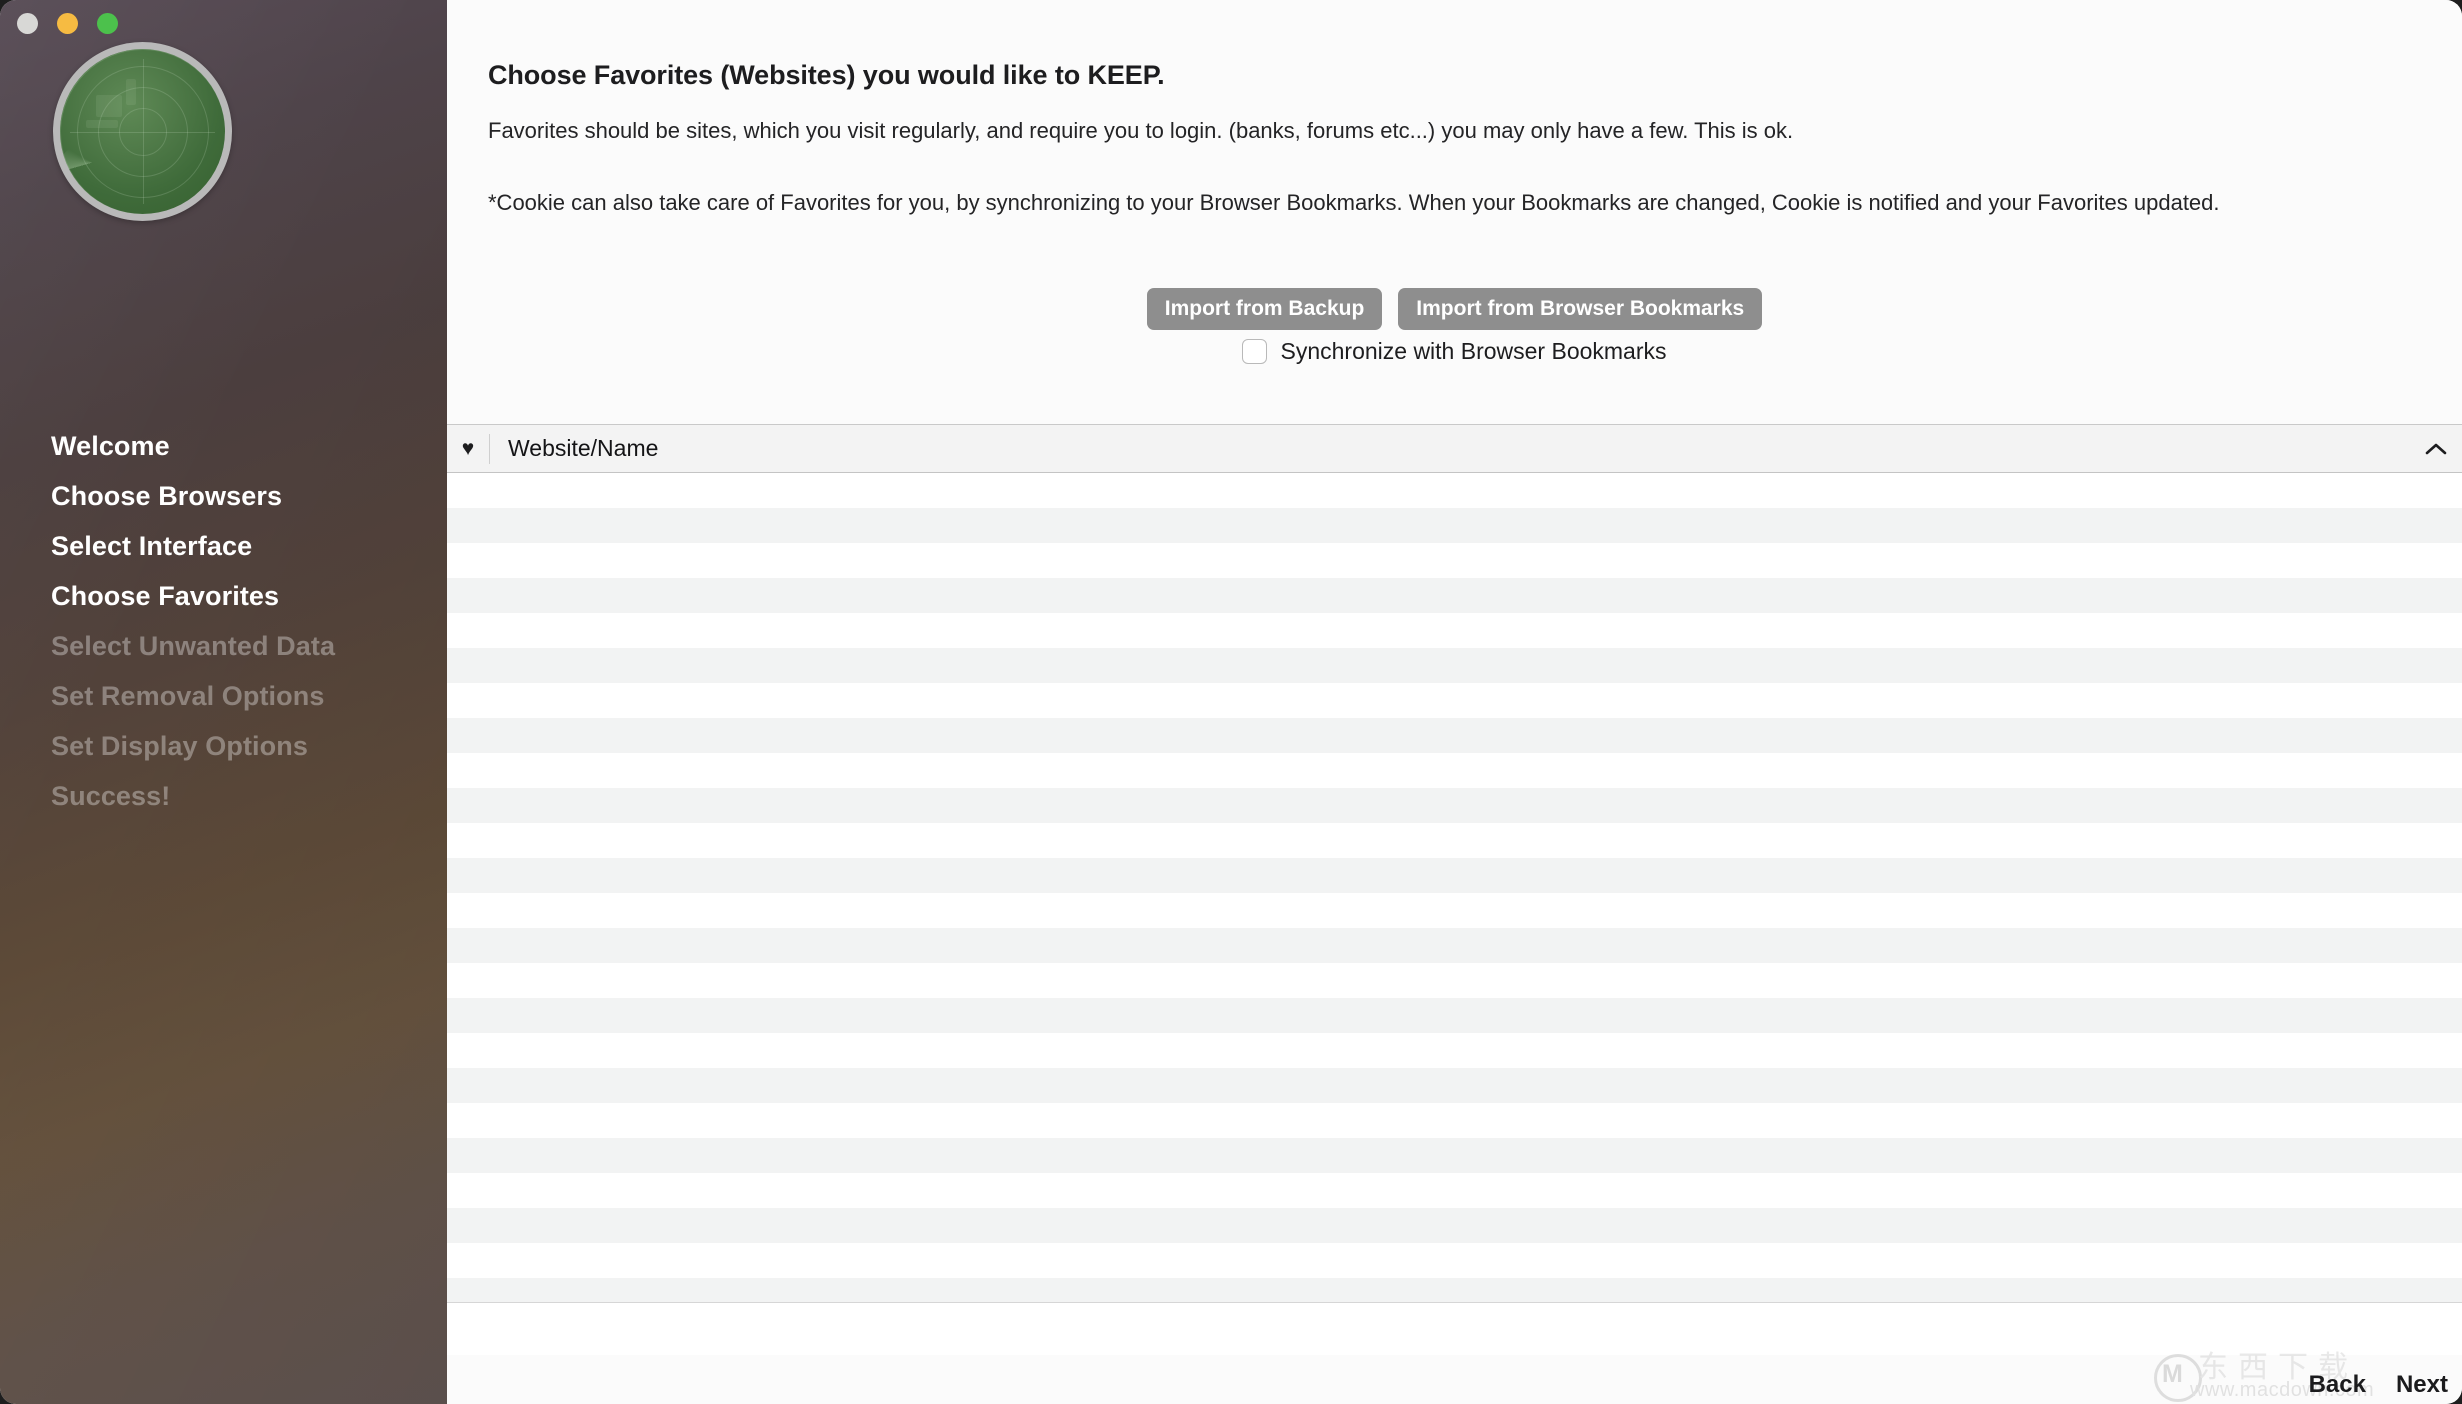  Describe the element at coordinates (179, 746) in the screenshot. I see `sidebar-item-label: Set Display Options` at that location.